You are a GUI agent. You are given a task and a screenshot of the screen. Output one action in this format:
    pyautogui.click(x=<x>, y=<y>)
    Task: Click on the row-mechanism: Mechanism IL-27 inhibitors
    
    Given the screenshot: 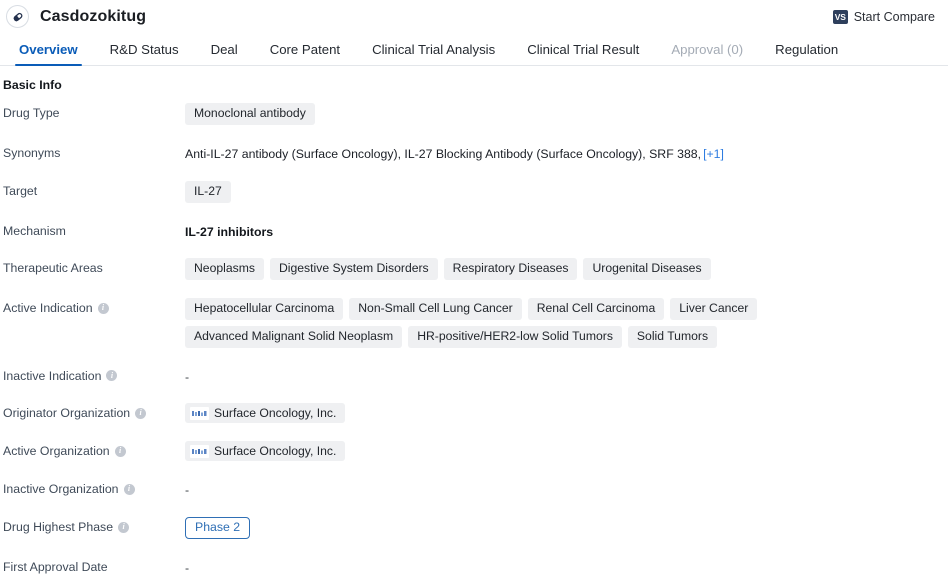 What is the action you would take?
    pyautogui.click(x=474, y=231)
    